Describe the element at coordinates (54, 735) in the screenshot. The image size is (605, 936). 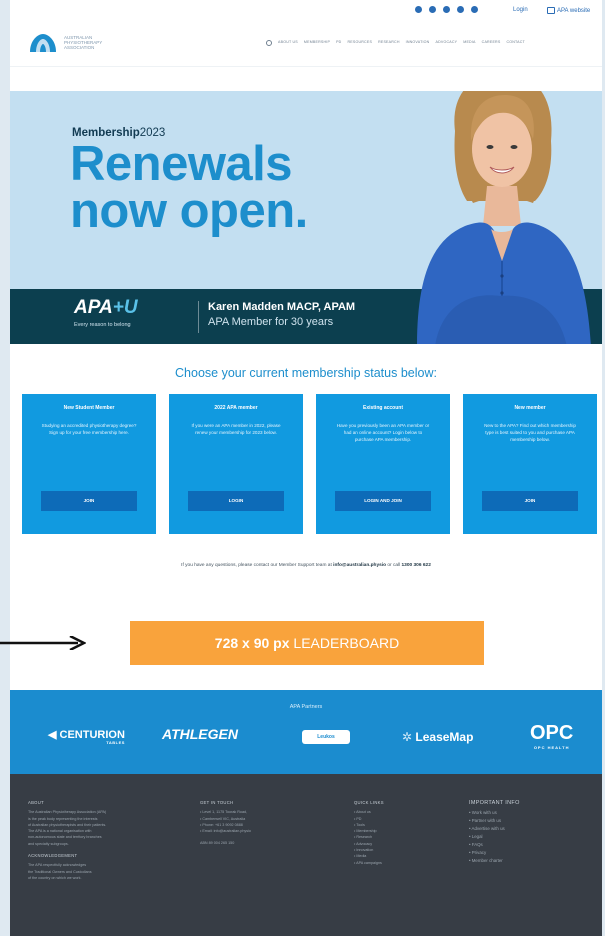
I see `centurion-mark-icon: ◀` at that location.